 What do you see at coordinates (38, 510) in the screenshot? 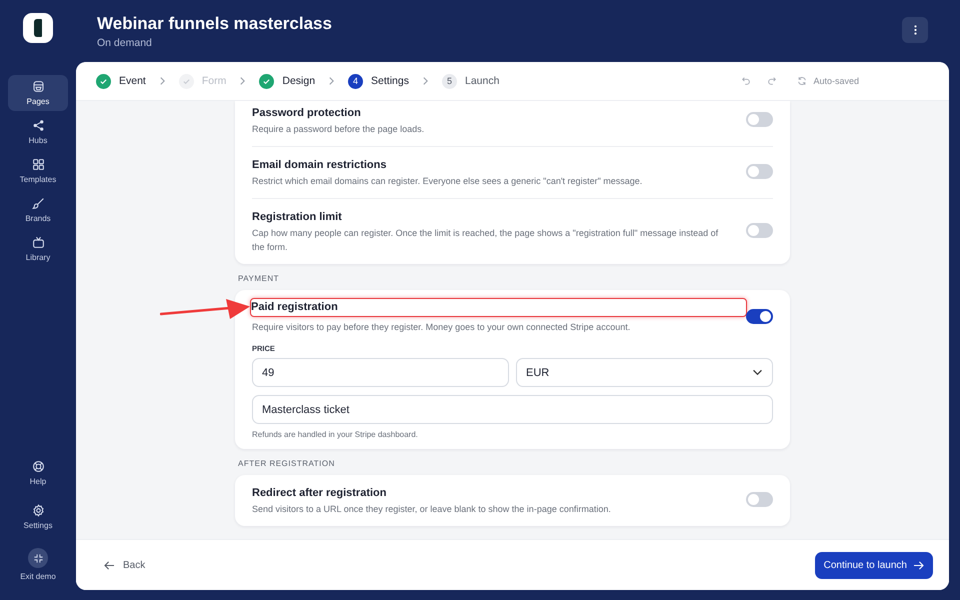
I see `settings-icon` at bounding box center [38, 510].